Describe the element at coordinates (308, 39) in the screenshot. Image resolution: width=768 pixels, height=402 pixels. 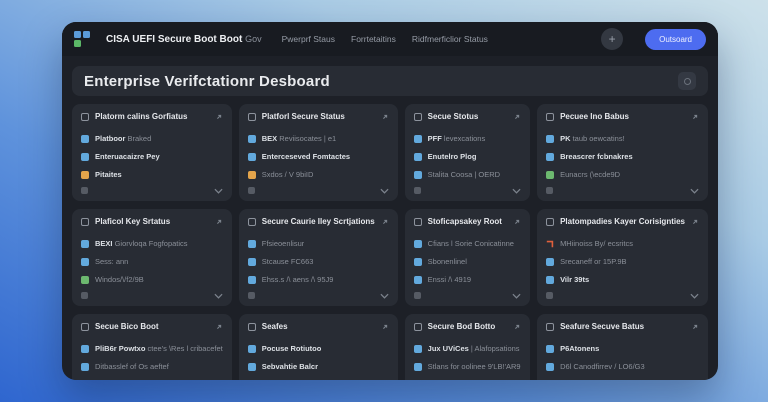
I see `nav-link-1: Pwerprf Staus` at that location.